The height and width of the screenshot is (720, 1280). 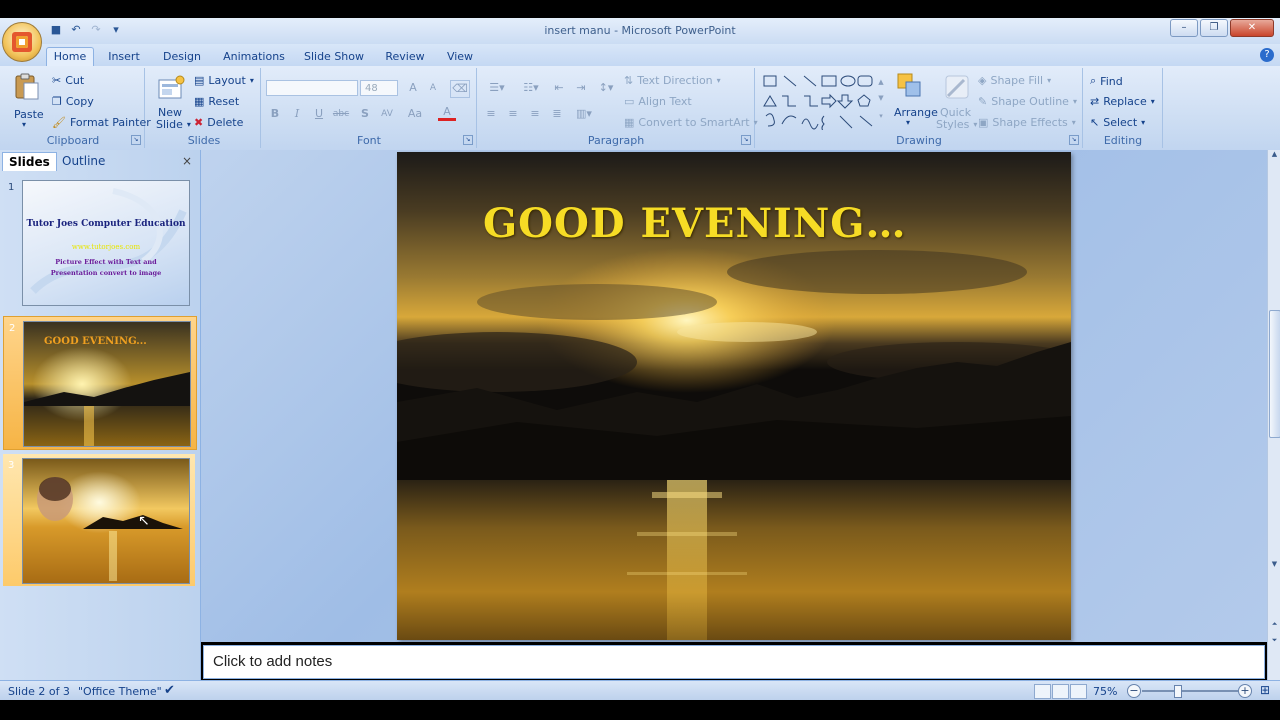 What do you see at coordinates (275, 114) in the screenshot?
I see `bold-button: B` at bounding box center [275, 114].